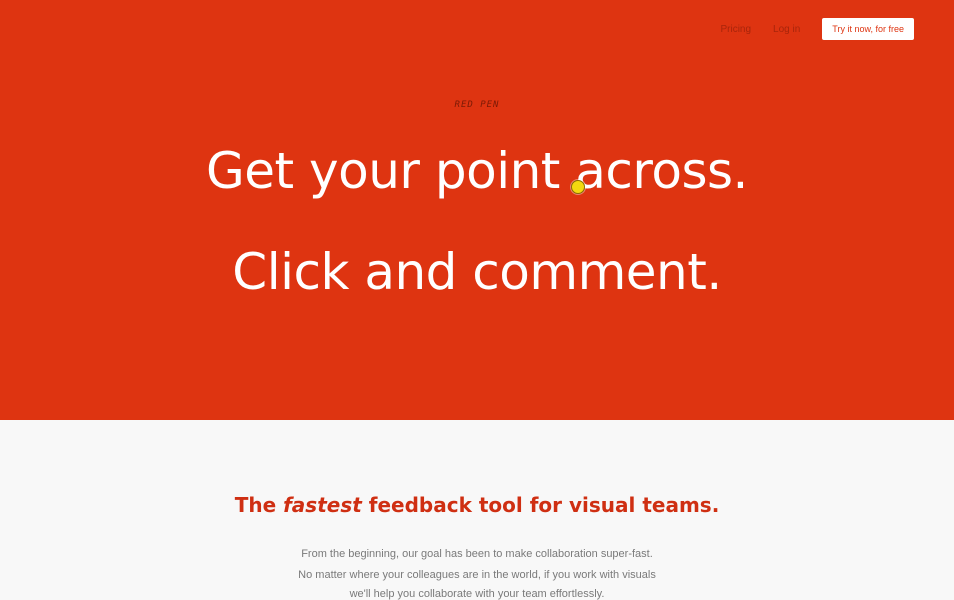  Describe the element at coordinates (322, 505) in the screenshot. I see `tagline-emphasis: fastest` at that location.